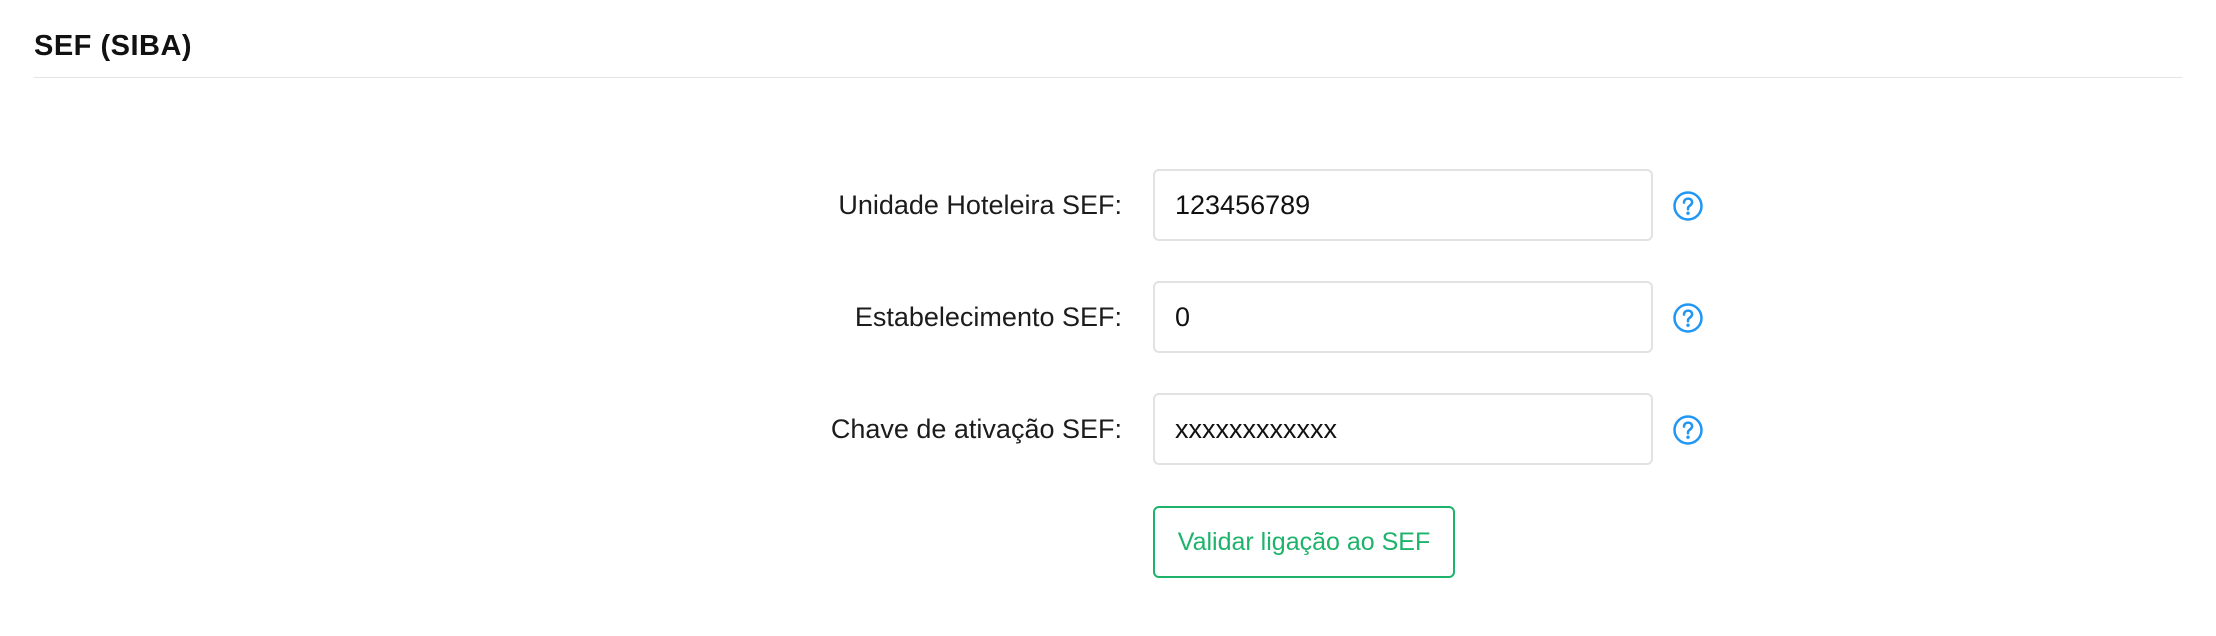 This screenshot has width=2216, height=636. What do you see at coordinates (1304, 542) in the screenshot?
I see `validate-sef-connection-button: Validar ligação ao SEF` at bounding box center [1304, 542].